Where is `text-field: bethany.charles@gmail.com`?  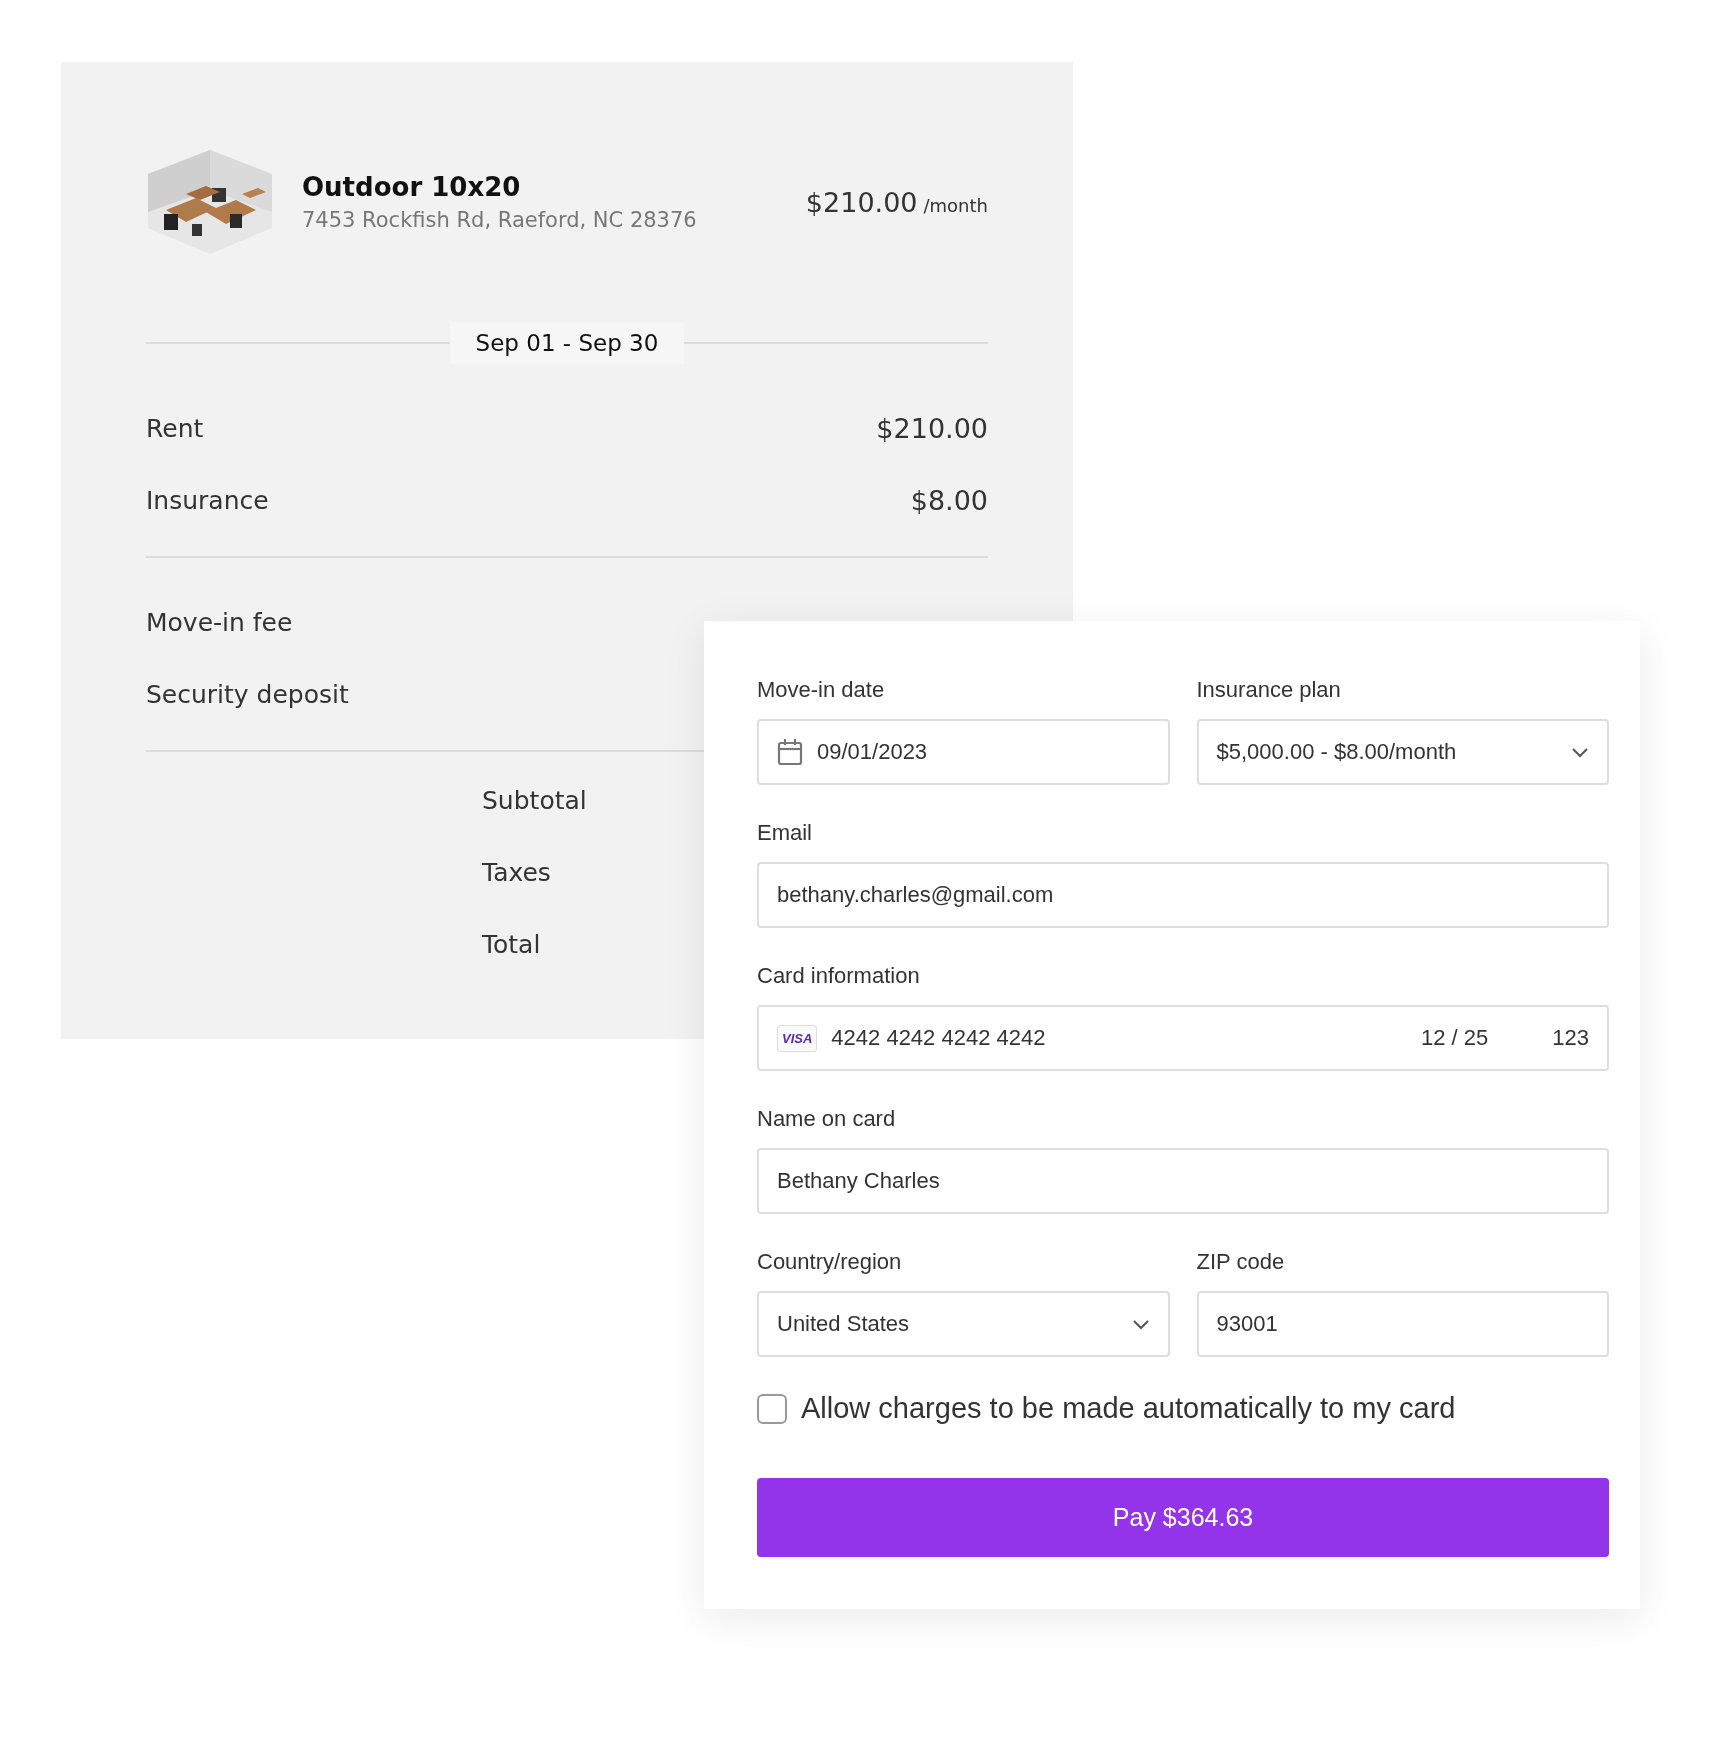
text-field: bethany.charles@gmail.com is located at coordinates (1183, 895).